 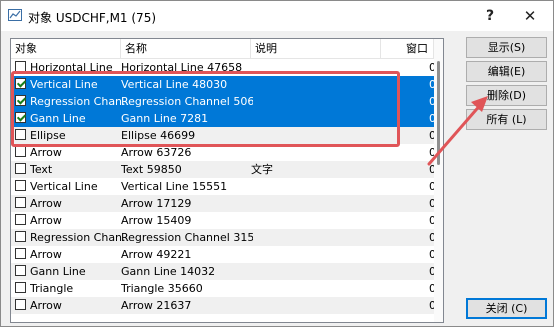 I want to click on annotation-arrow-icon, so click(x=457, y=131).